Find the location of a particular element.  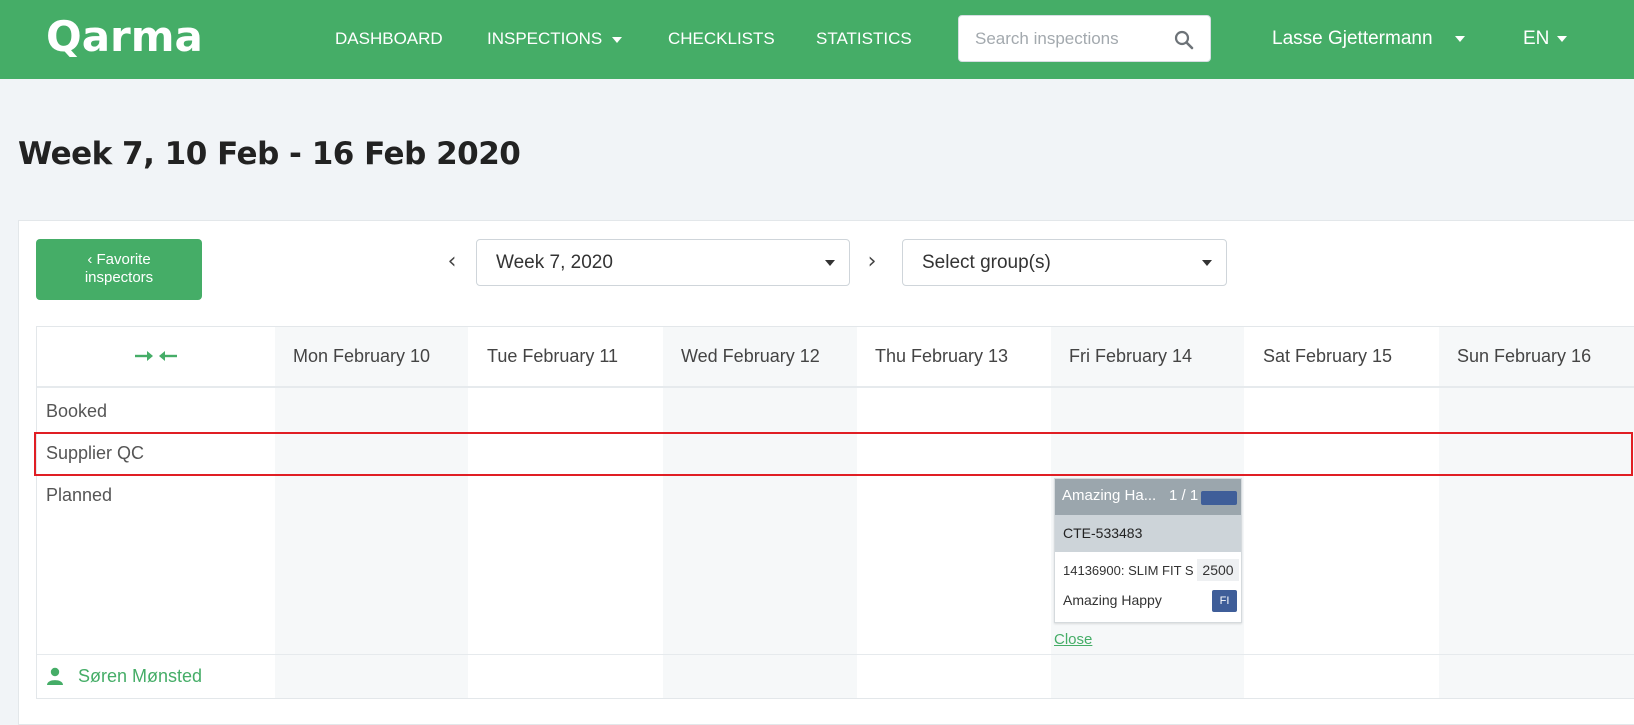

language-menu: EN is located at coordinates (1545, 39).